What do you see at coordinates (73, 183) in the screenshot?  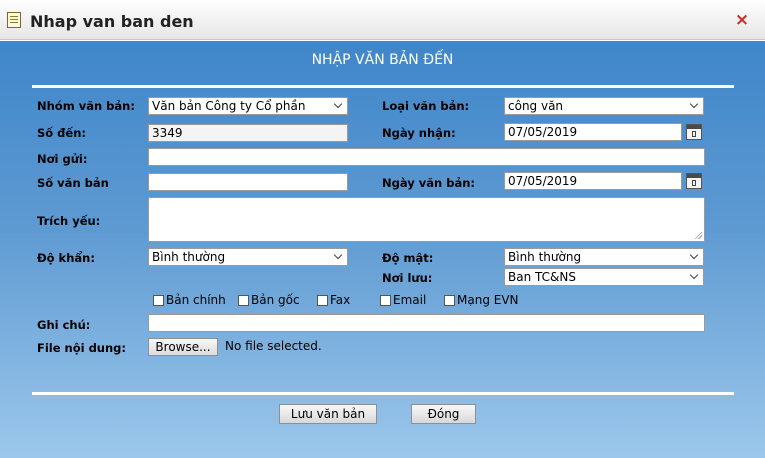 I see `so-van-ban-label: Số văn bản` at bounding box center [73, 183].